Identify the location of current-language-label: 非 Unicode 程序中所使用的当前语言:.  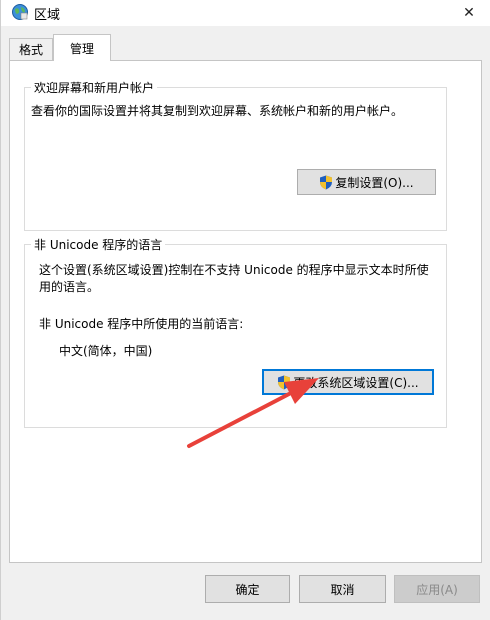
(141, 324).